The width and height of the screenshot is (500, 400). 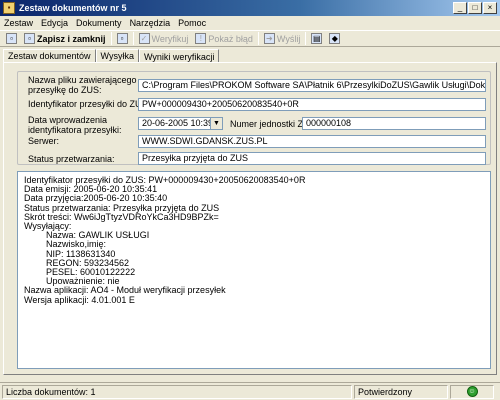 I want to click on document-button: ▤, so click(x=316, y=39).